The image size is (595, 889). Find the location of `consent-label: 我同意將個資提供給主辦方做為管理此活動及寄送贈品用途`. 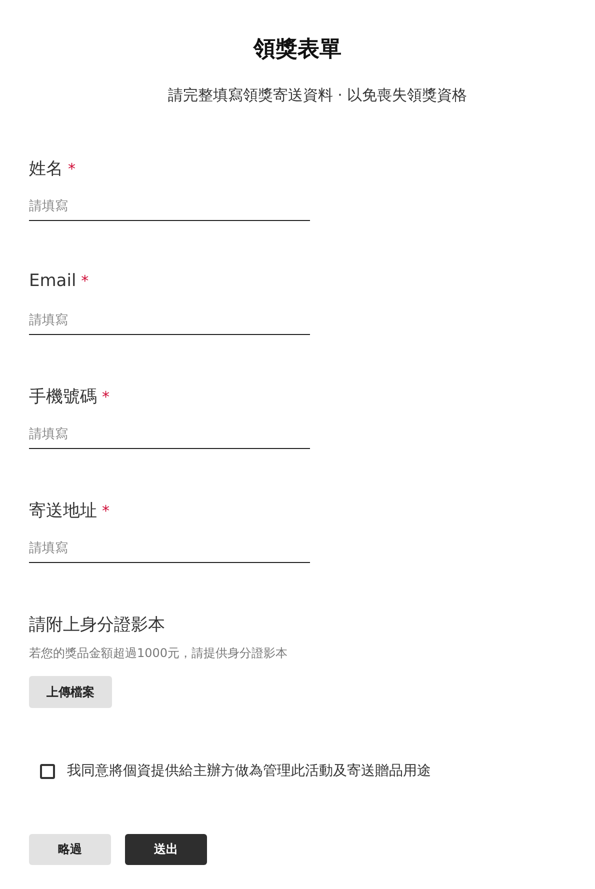

consent-label: 我同意將個資提供給主辦方做為管理此活動及寄送贈品用途 is located at coordinates (249, 771).